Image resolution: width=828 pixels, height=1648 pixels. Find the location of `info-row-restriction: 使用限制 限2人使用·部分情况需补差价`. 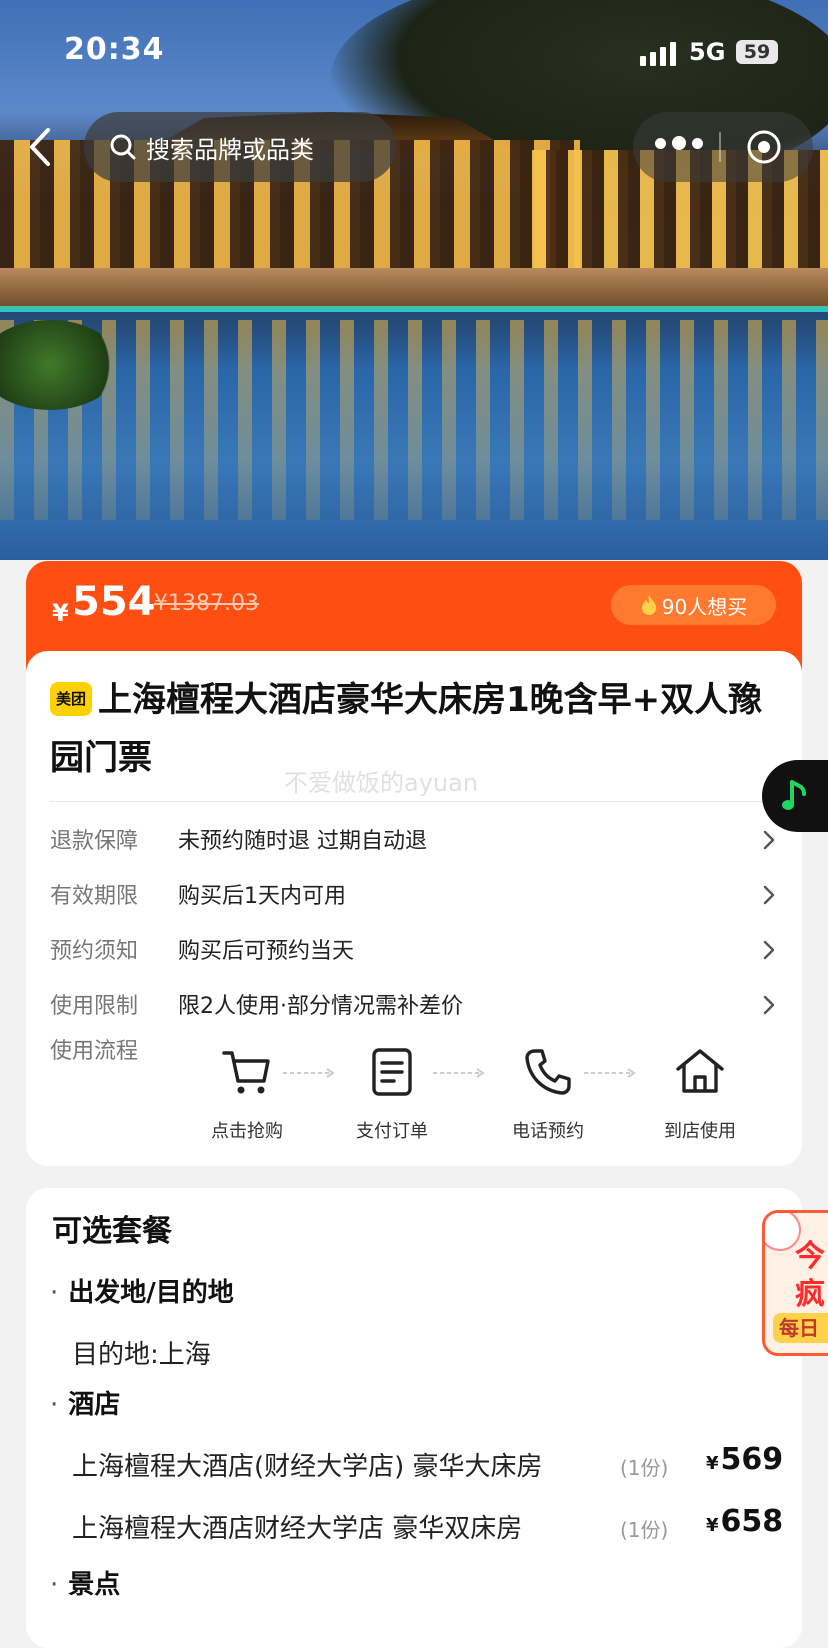

info-row-restriction: 使用限制 限2人使用·部分情况需补差价 is located at coordinates (413, 1008).